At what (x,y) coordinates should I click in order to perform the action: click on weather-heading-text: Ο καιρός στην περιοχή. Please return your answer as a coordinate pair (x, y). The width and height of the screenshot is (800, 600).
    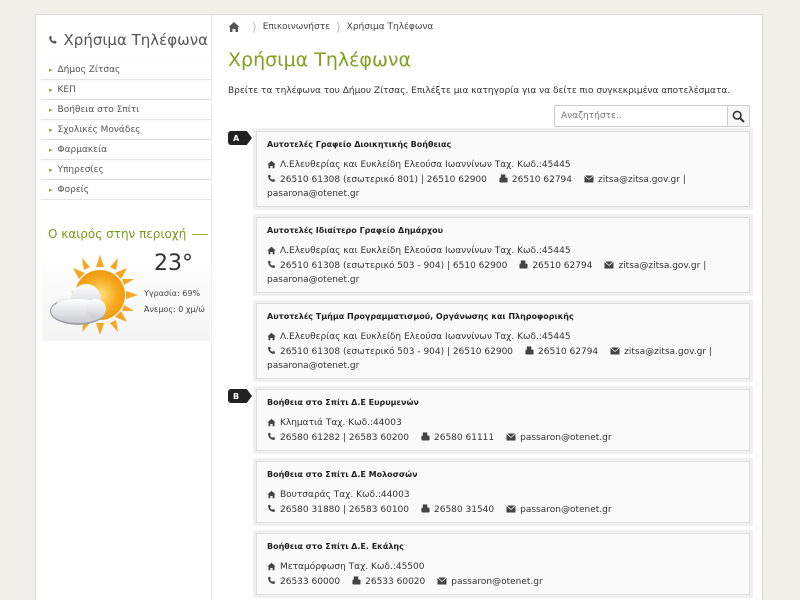
    Looking at the image, I should click on (117, 234).